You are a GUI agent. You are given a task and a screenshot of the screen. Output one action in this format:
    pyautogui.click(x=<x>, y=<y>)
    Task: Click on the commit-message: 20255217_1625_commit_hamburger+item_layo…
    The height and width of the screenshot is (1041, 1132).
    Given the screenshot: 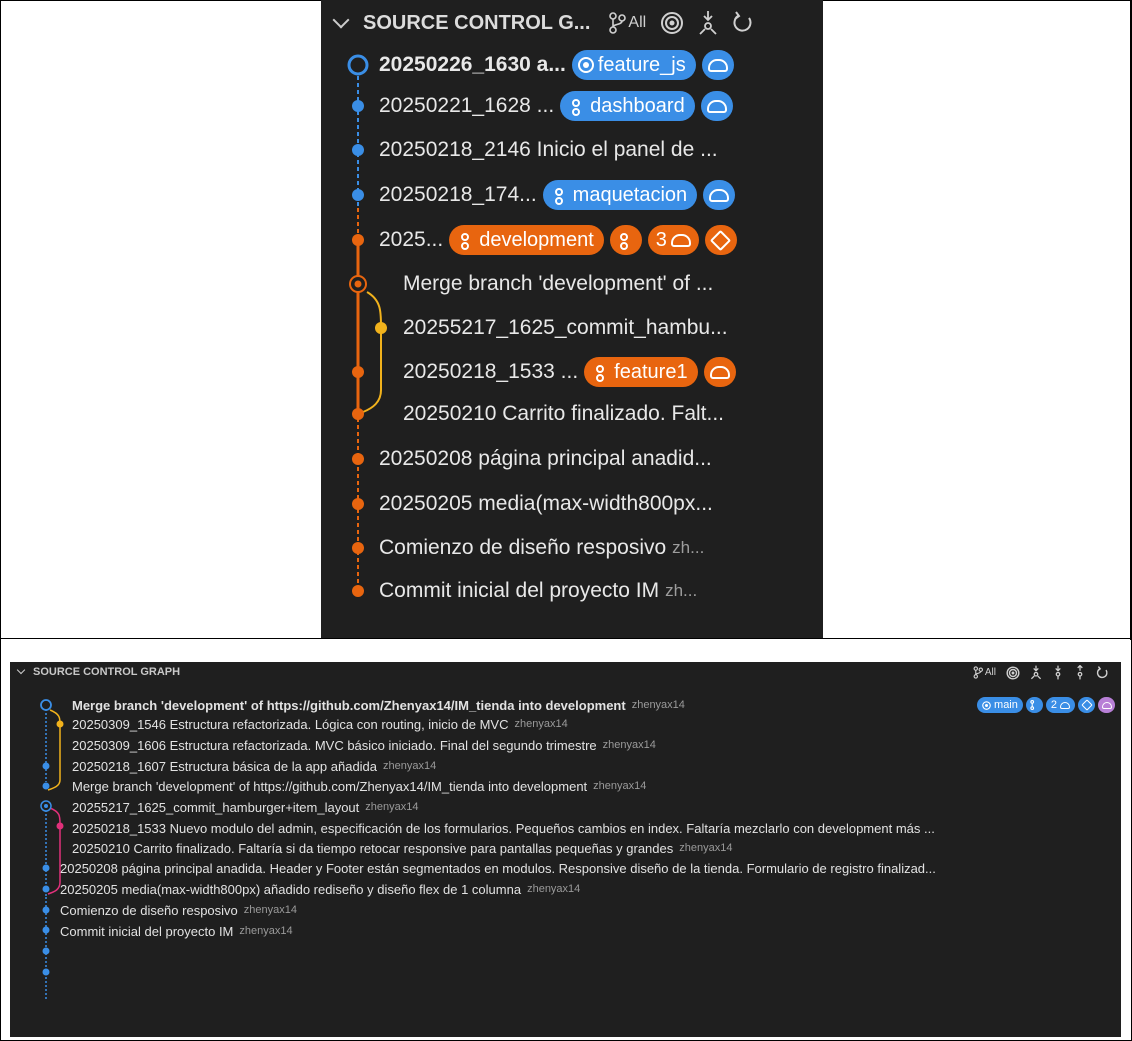 What is the action you would take?
    pyautogui.click(x=216, y=807)
    